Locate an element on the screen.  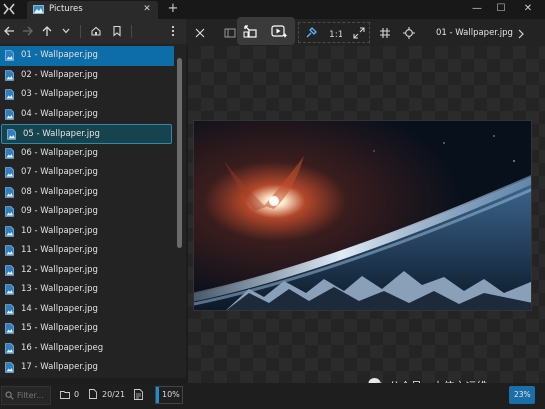
thumbnail-zoom-indicator: 10% is located at coordinates (169, 395).